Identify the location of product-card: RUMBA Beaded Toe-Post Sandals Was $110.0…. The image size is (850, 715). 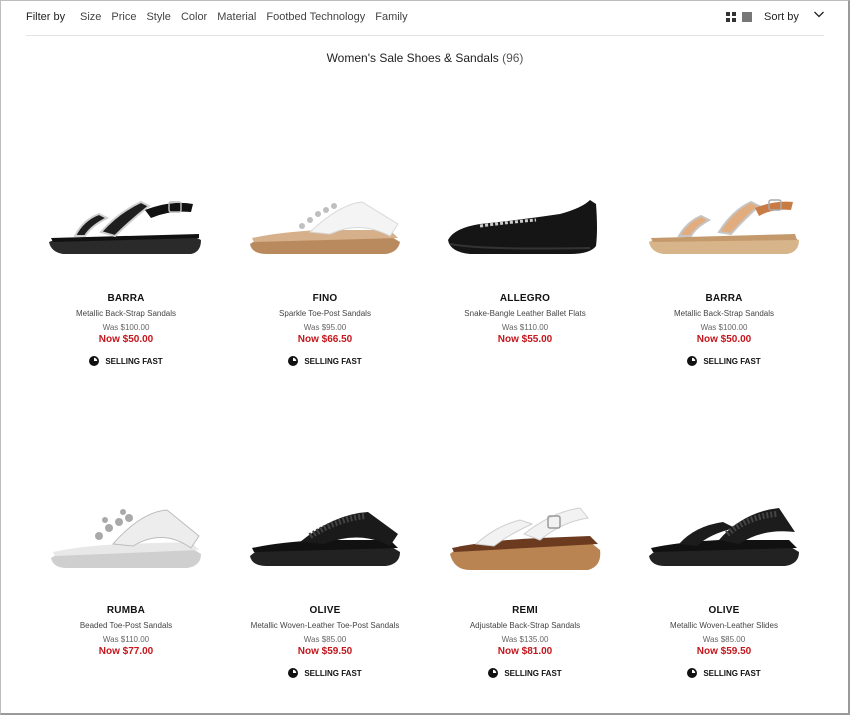
(126, 574).